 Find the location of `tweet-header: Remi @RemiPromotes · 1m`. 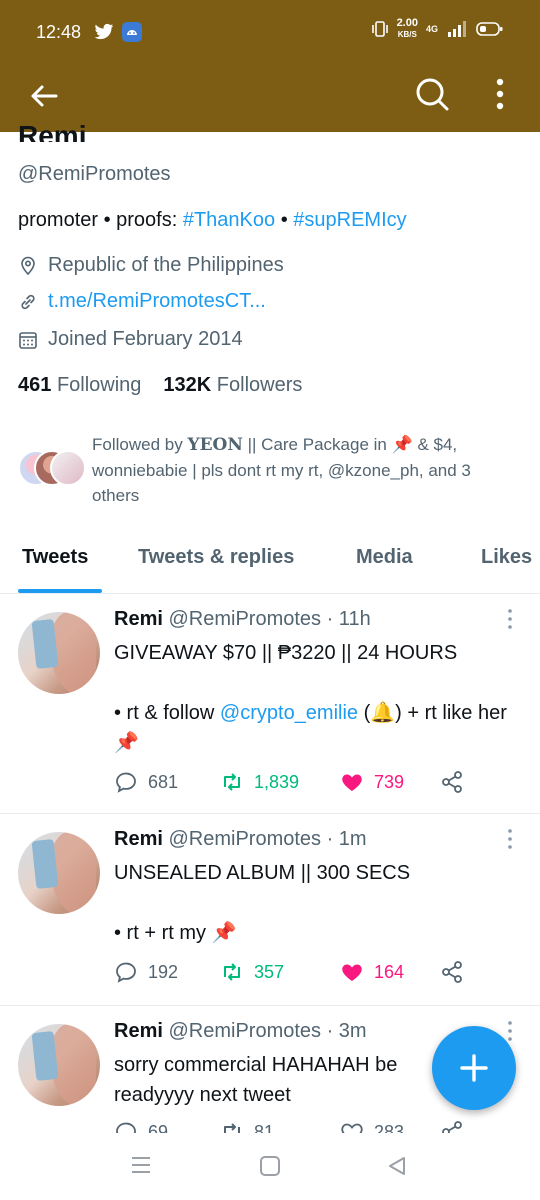

tweet-header: Remi @RemiPromotes · 1m is located at coordinates (240, 839).